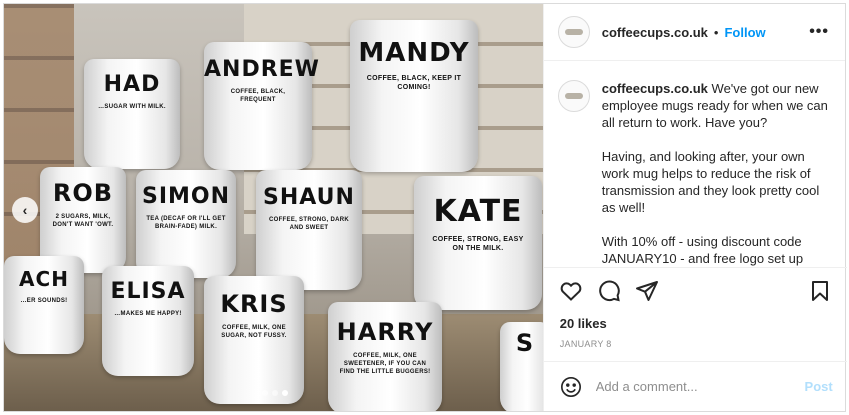 Image resolution: width=849 pixels, height=415 pixels. I want to click on mug-name: MANDY, so click(414, 52).